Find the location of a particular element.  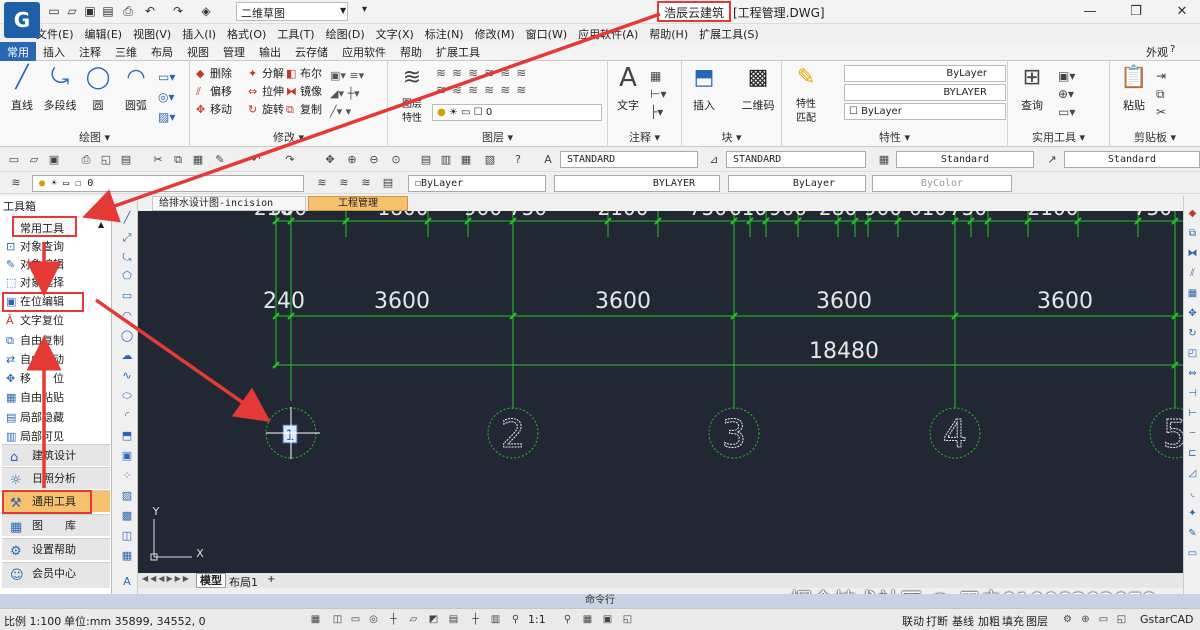

saveas-icon: ▤ is located at coordinates (108, 11).